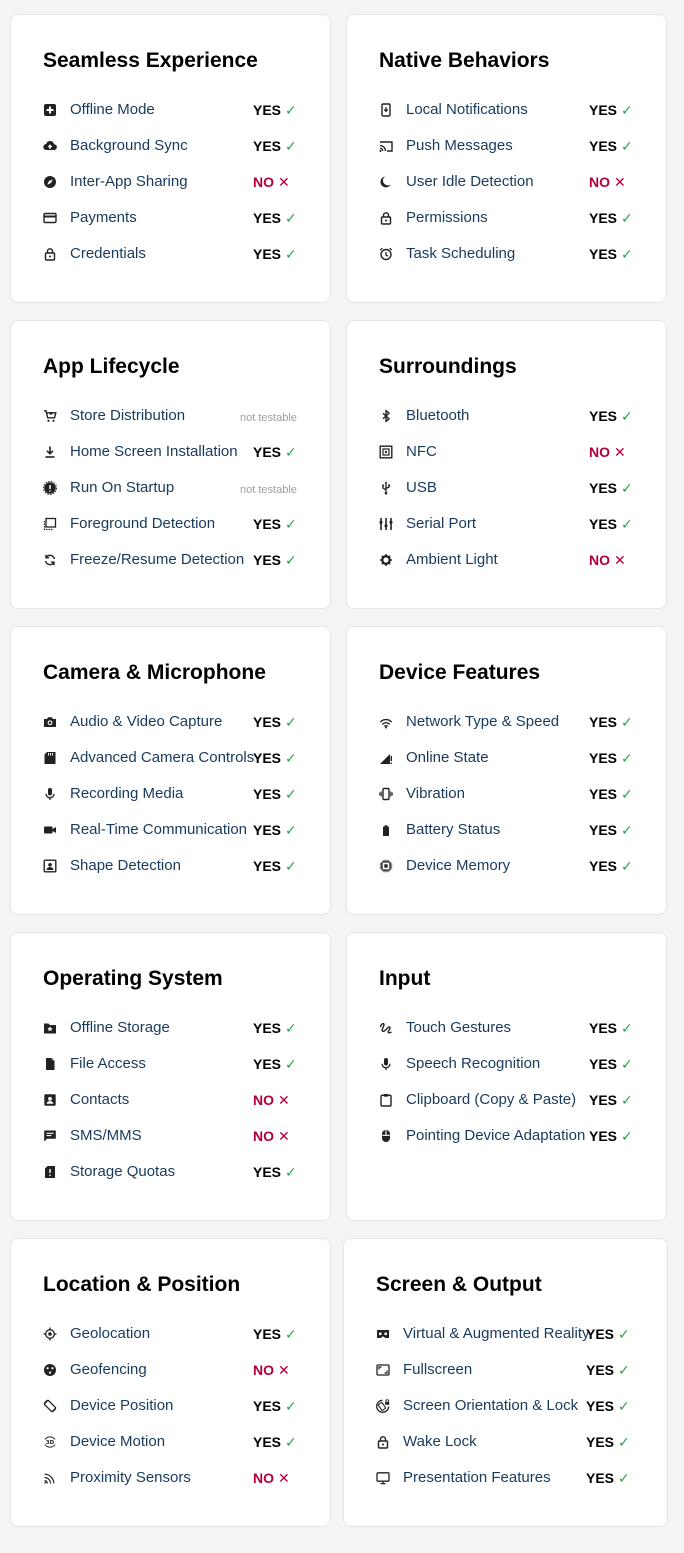 The height and width of the screenshot is (1553, 684). I want to click on feature-row-geolocation: Geolocation YES ✓, so click(173, 1337).